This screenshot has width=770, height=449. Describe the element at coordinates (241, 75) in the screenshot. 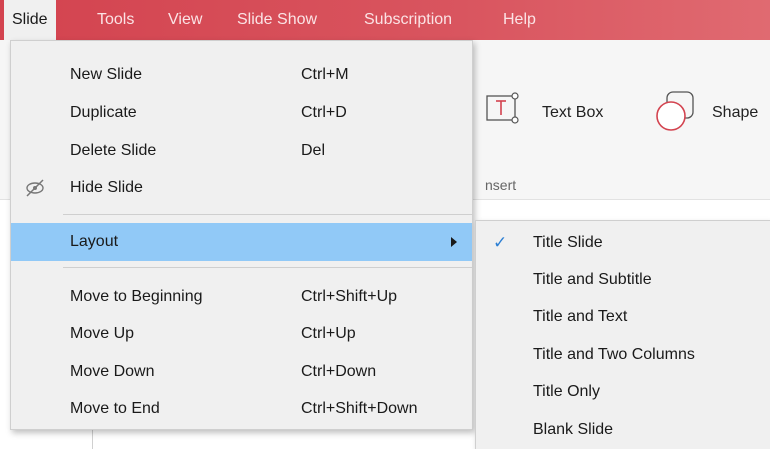

I see `menu-item-new-slide: New Slide Ctrl+M` at that location.